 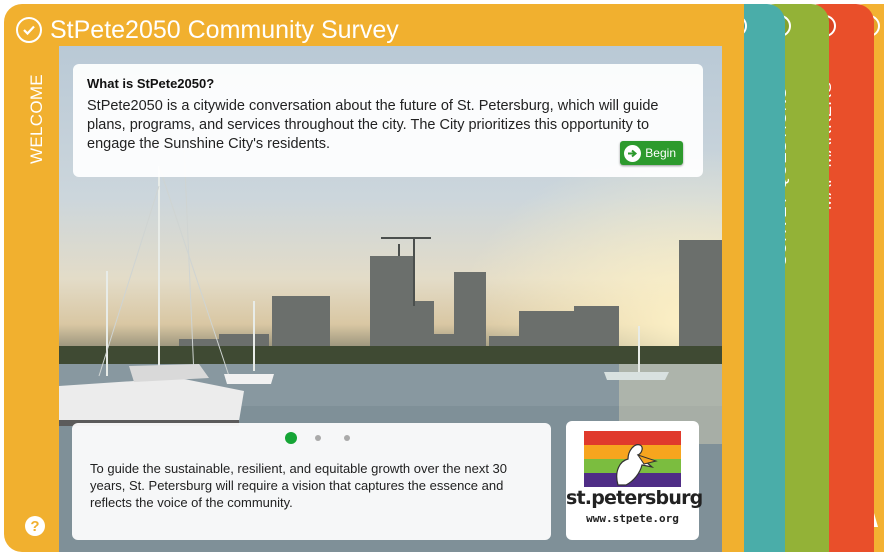 I want to click on tab-label-welcome: WELCOME, so click(x=36, y=119).